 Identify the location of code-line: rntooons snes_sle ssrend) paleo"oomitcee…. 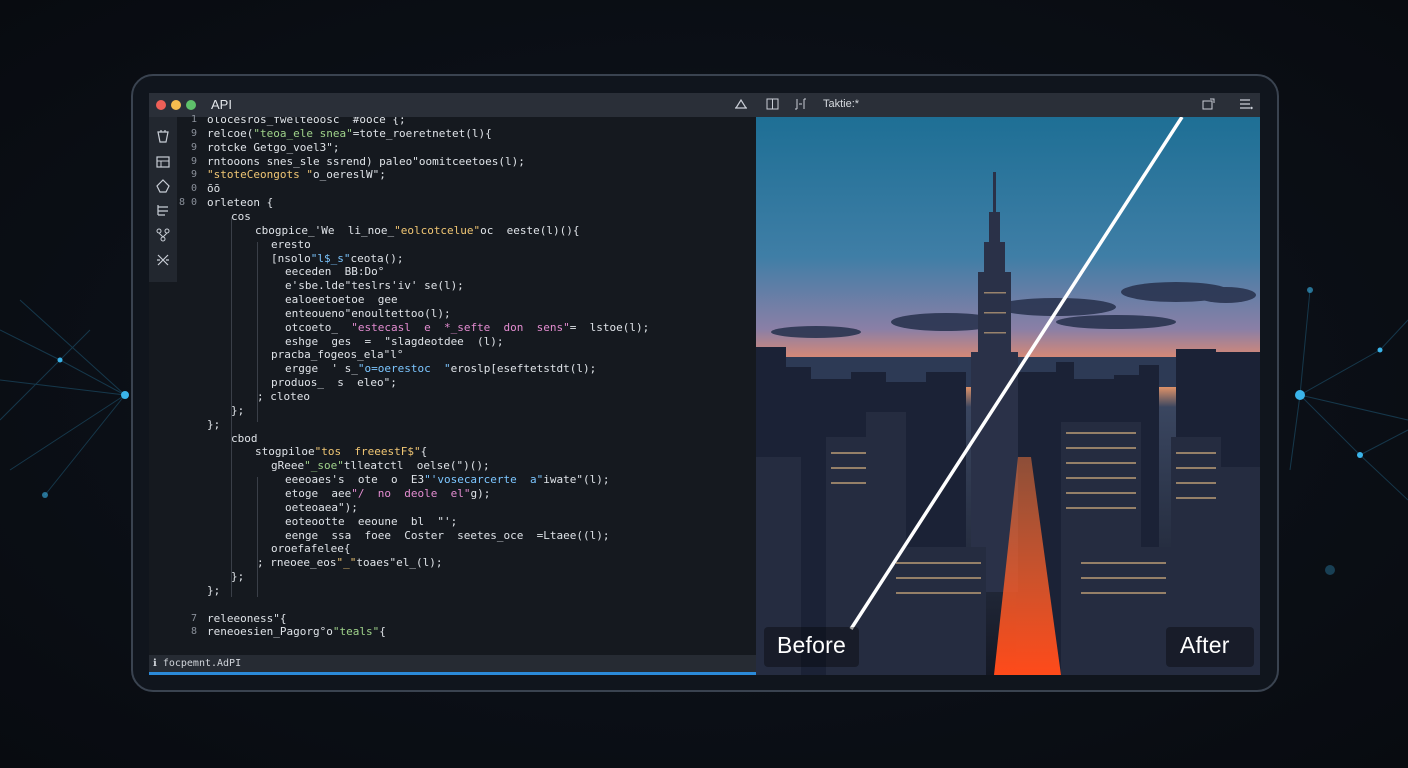
(366, 161).